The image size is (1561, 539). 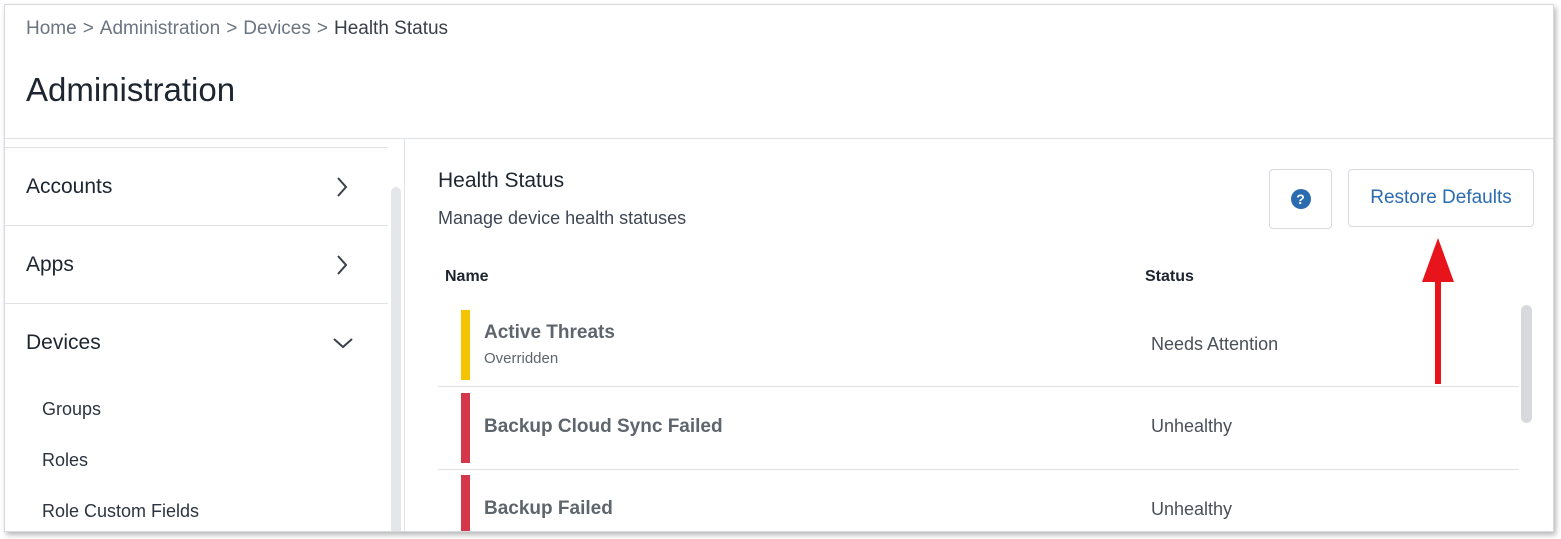 I want to click on sidebar-subitem-roles: Roles, so click(x=65, y=460).